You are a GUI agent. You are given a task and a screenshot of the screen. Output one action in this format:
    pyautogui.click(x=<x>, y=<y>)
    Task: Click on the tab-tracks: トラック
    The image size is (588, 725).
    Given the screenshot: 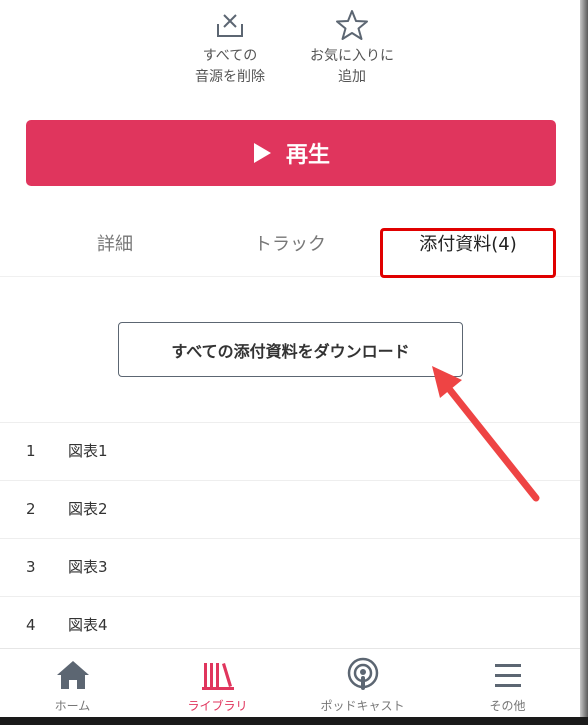 What is the action you would take?
    pyautogui.click(x=290, y=245)
    